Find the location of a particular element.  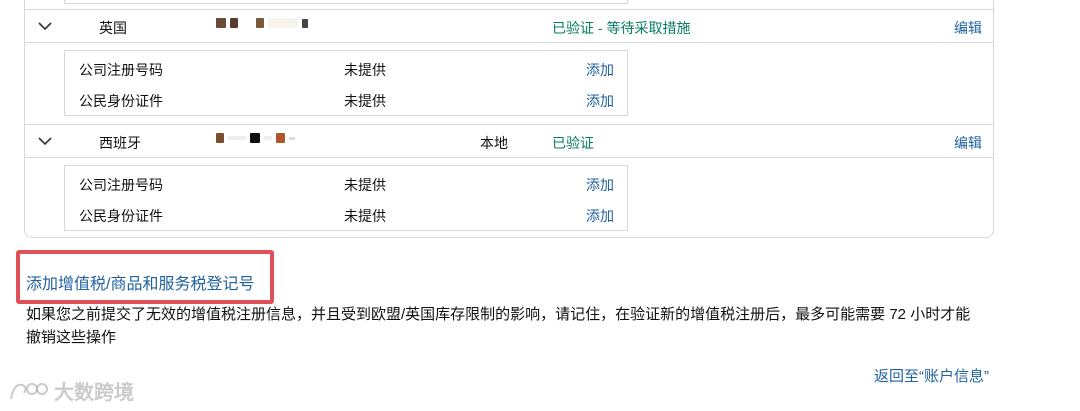

verification-status: 已验证 - 等待采取措施 is located at coordinates (621, 28).